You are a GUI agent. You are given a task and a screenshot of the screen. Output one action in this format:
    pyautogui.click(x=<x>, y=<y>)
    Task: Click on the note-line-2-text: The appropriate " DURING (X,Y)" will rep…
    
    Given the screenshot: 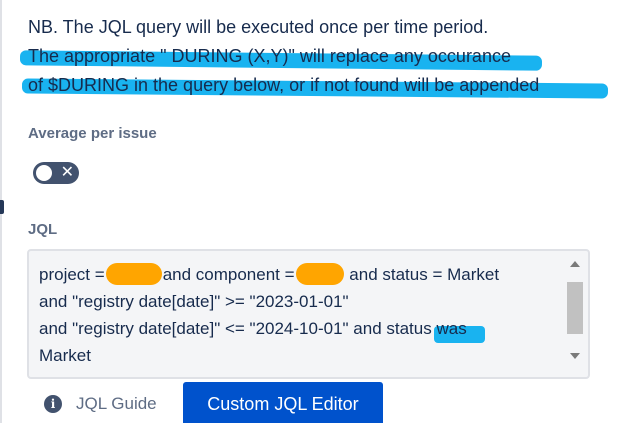 What is the action you would take?
    pyautogui.click(x=269, y=56)
    